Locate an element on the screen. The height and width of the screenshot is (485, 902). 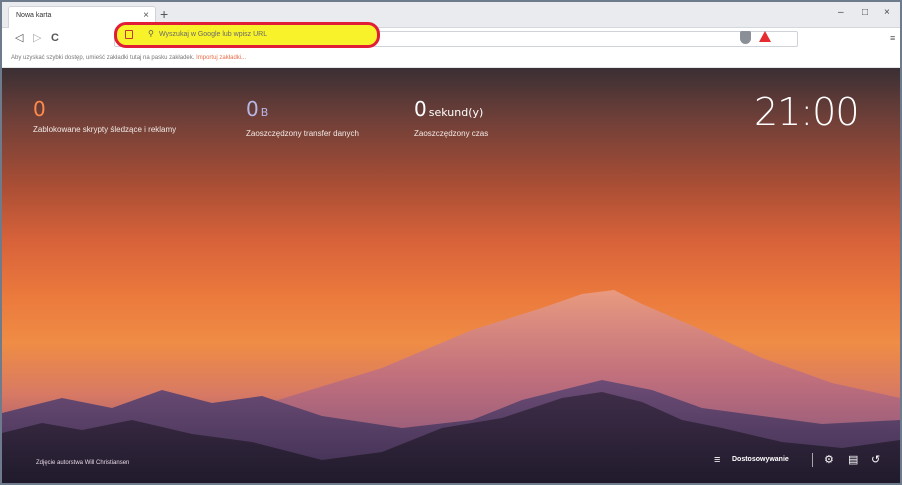
tab-title: Nowa karta is located at coordinates (34, 15).